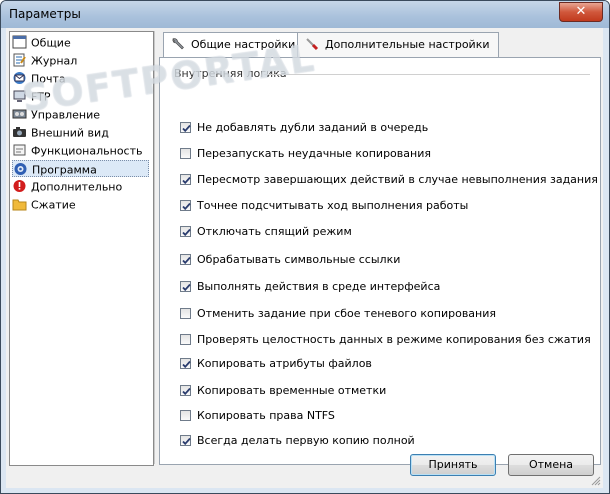  What do you see at coordinates (319, 286) in the screenshot?
I see `option-label: Выполнять действия в среде интерфейса` at bounding box center [319, 286].